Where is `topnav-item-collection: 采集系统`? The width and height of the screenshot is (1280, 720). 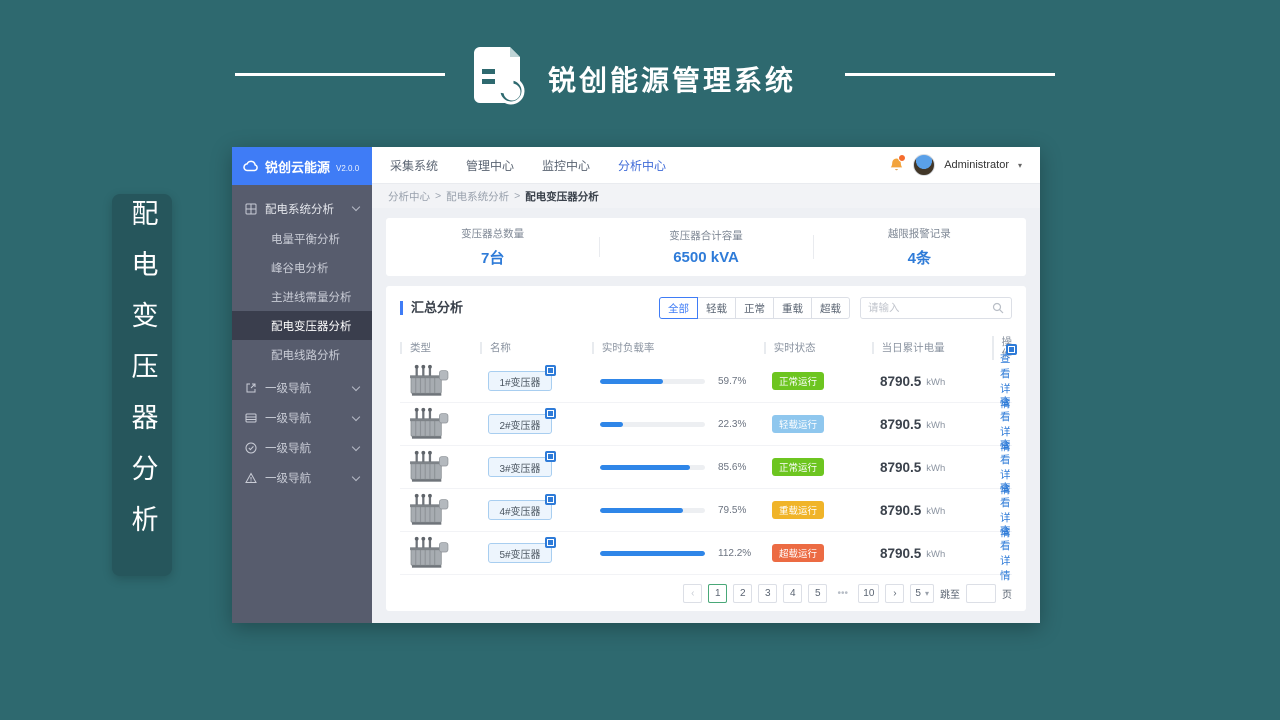 topnav-item-collection: 采集系统 is located at coordinates (414, 165).